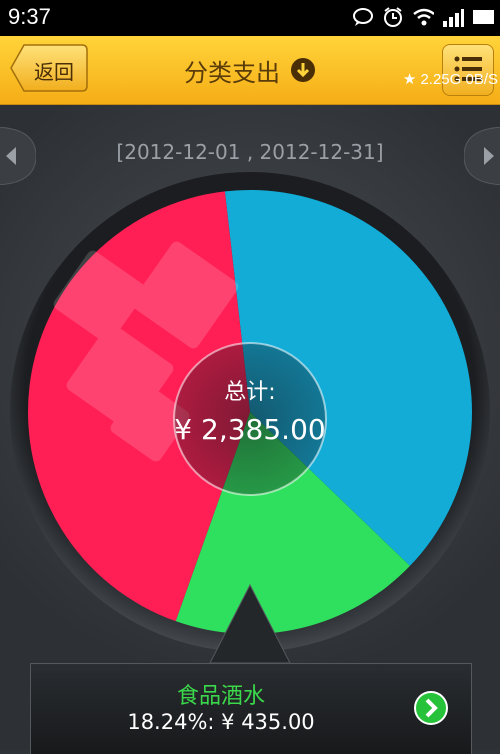  Describe the element at coordinates (221, 722) in the screenshot. I see `category-detail: 18.24%: ¥ 435.00` at that location.